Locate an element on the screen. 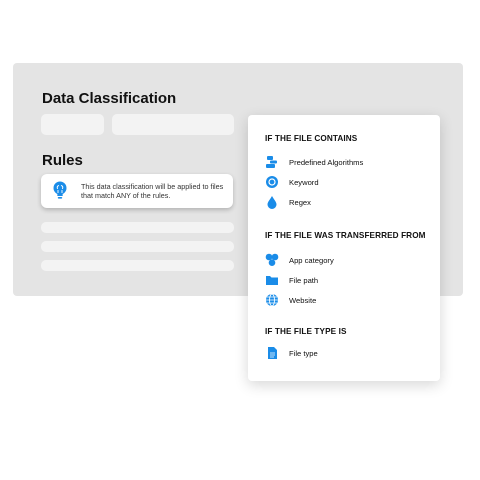  description-field is located at coordinates (173, 124).